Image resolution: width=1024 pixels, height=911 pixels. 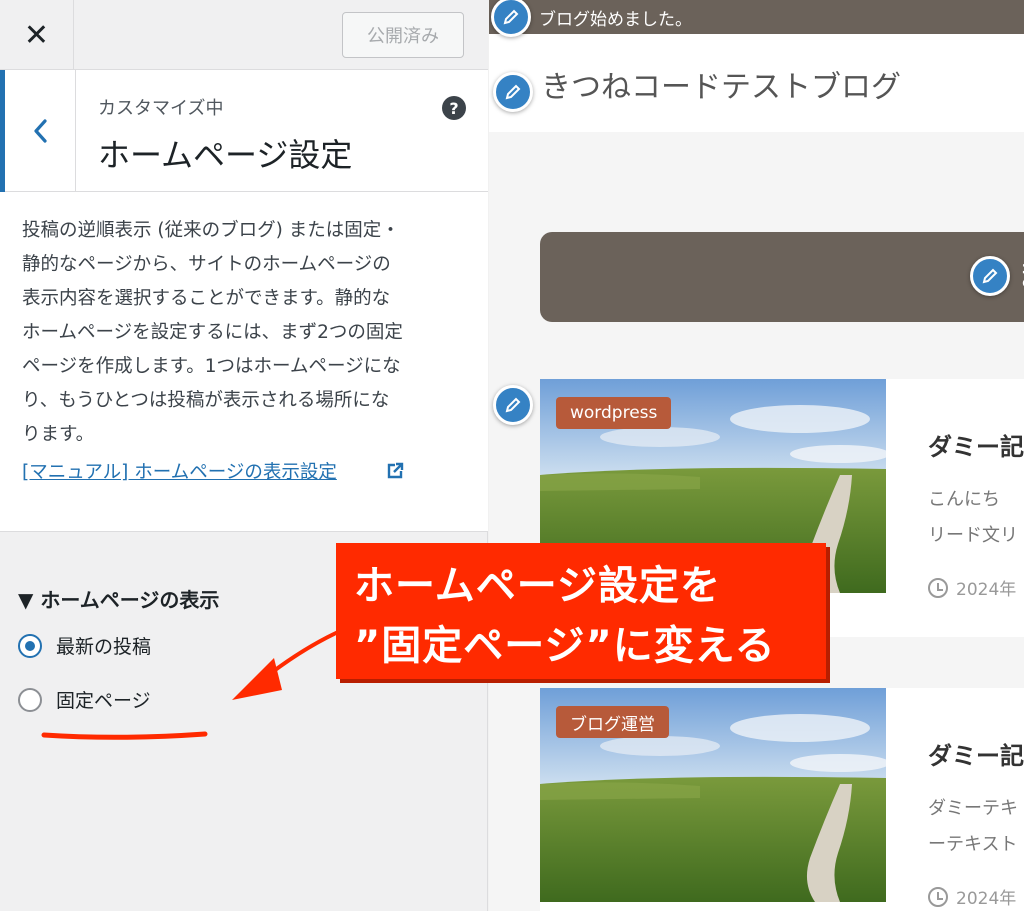 What do you see at coordinates (58, 434) in the screenshot?
I see `description-line: ります。` at bounding box center [58, 434].